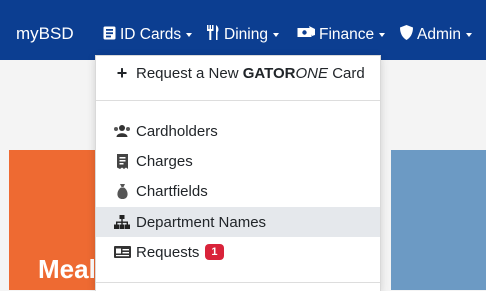  I want to click on nav-finance: Finance, so click(341, 35).